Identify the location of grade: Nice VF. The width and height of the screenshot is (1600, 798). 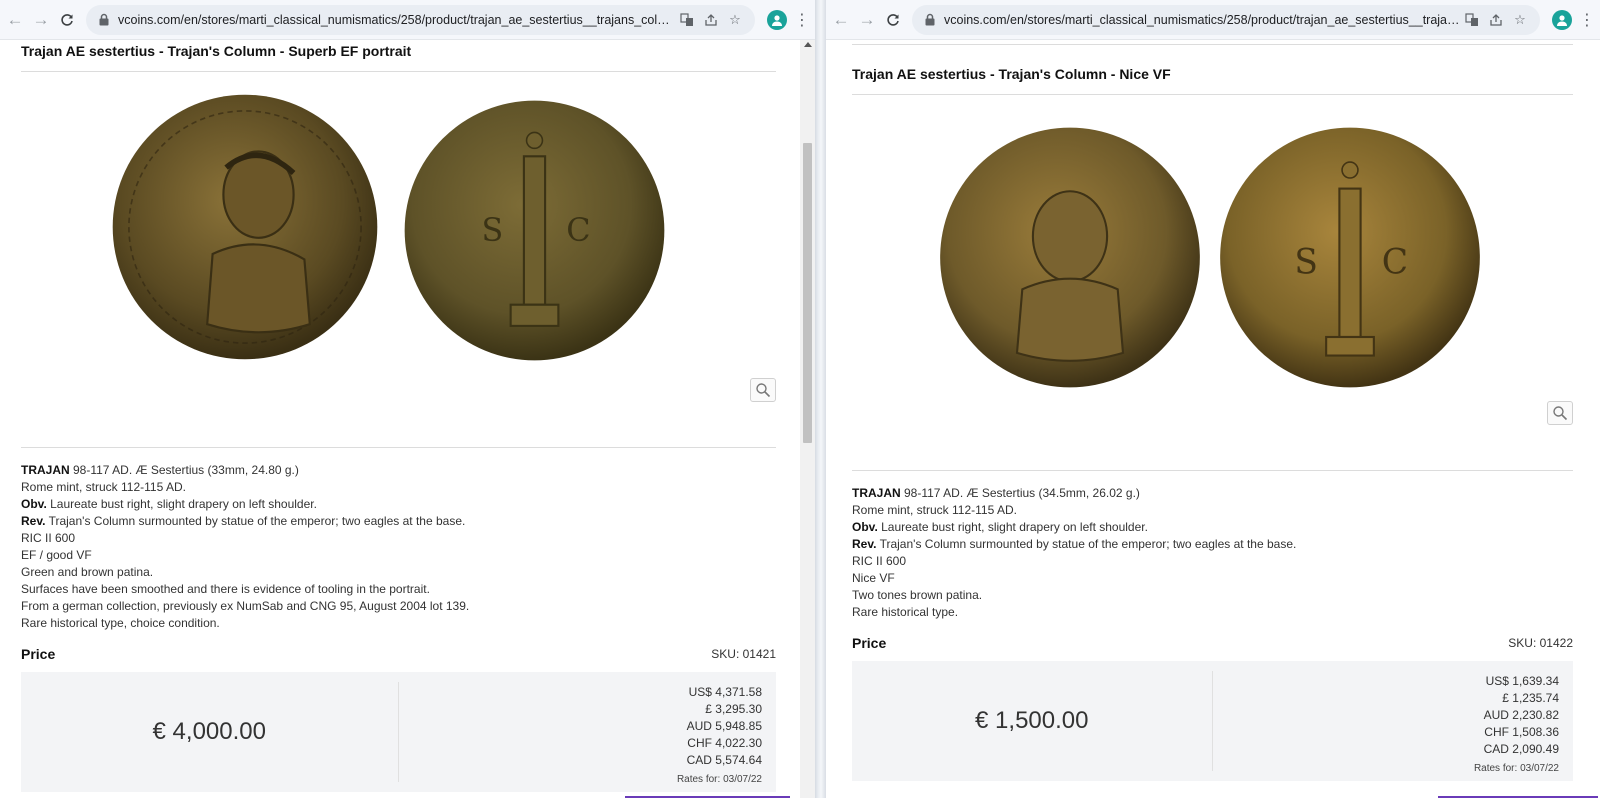
(873, 578).